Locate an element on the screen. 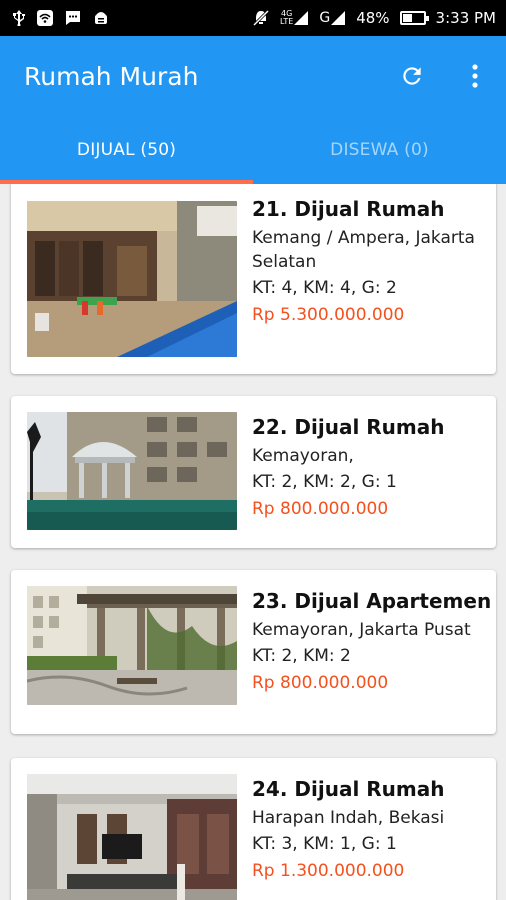 The height and width of the screenshot is (900, 506). listing-location: Harapan Indah, Bekasi is located at coordinates (348, 818).